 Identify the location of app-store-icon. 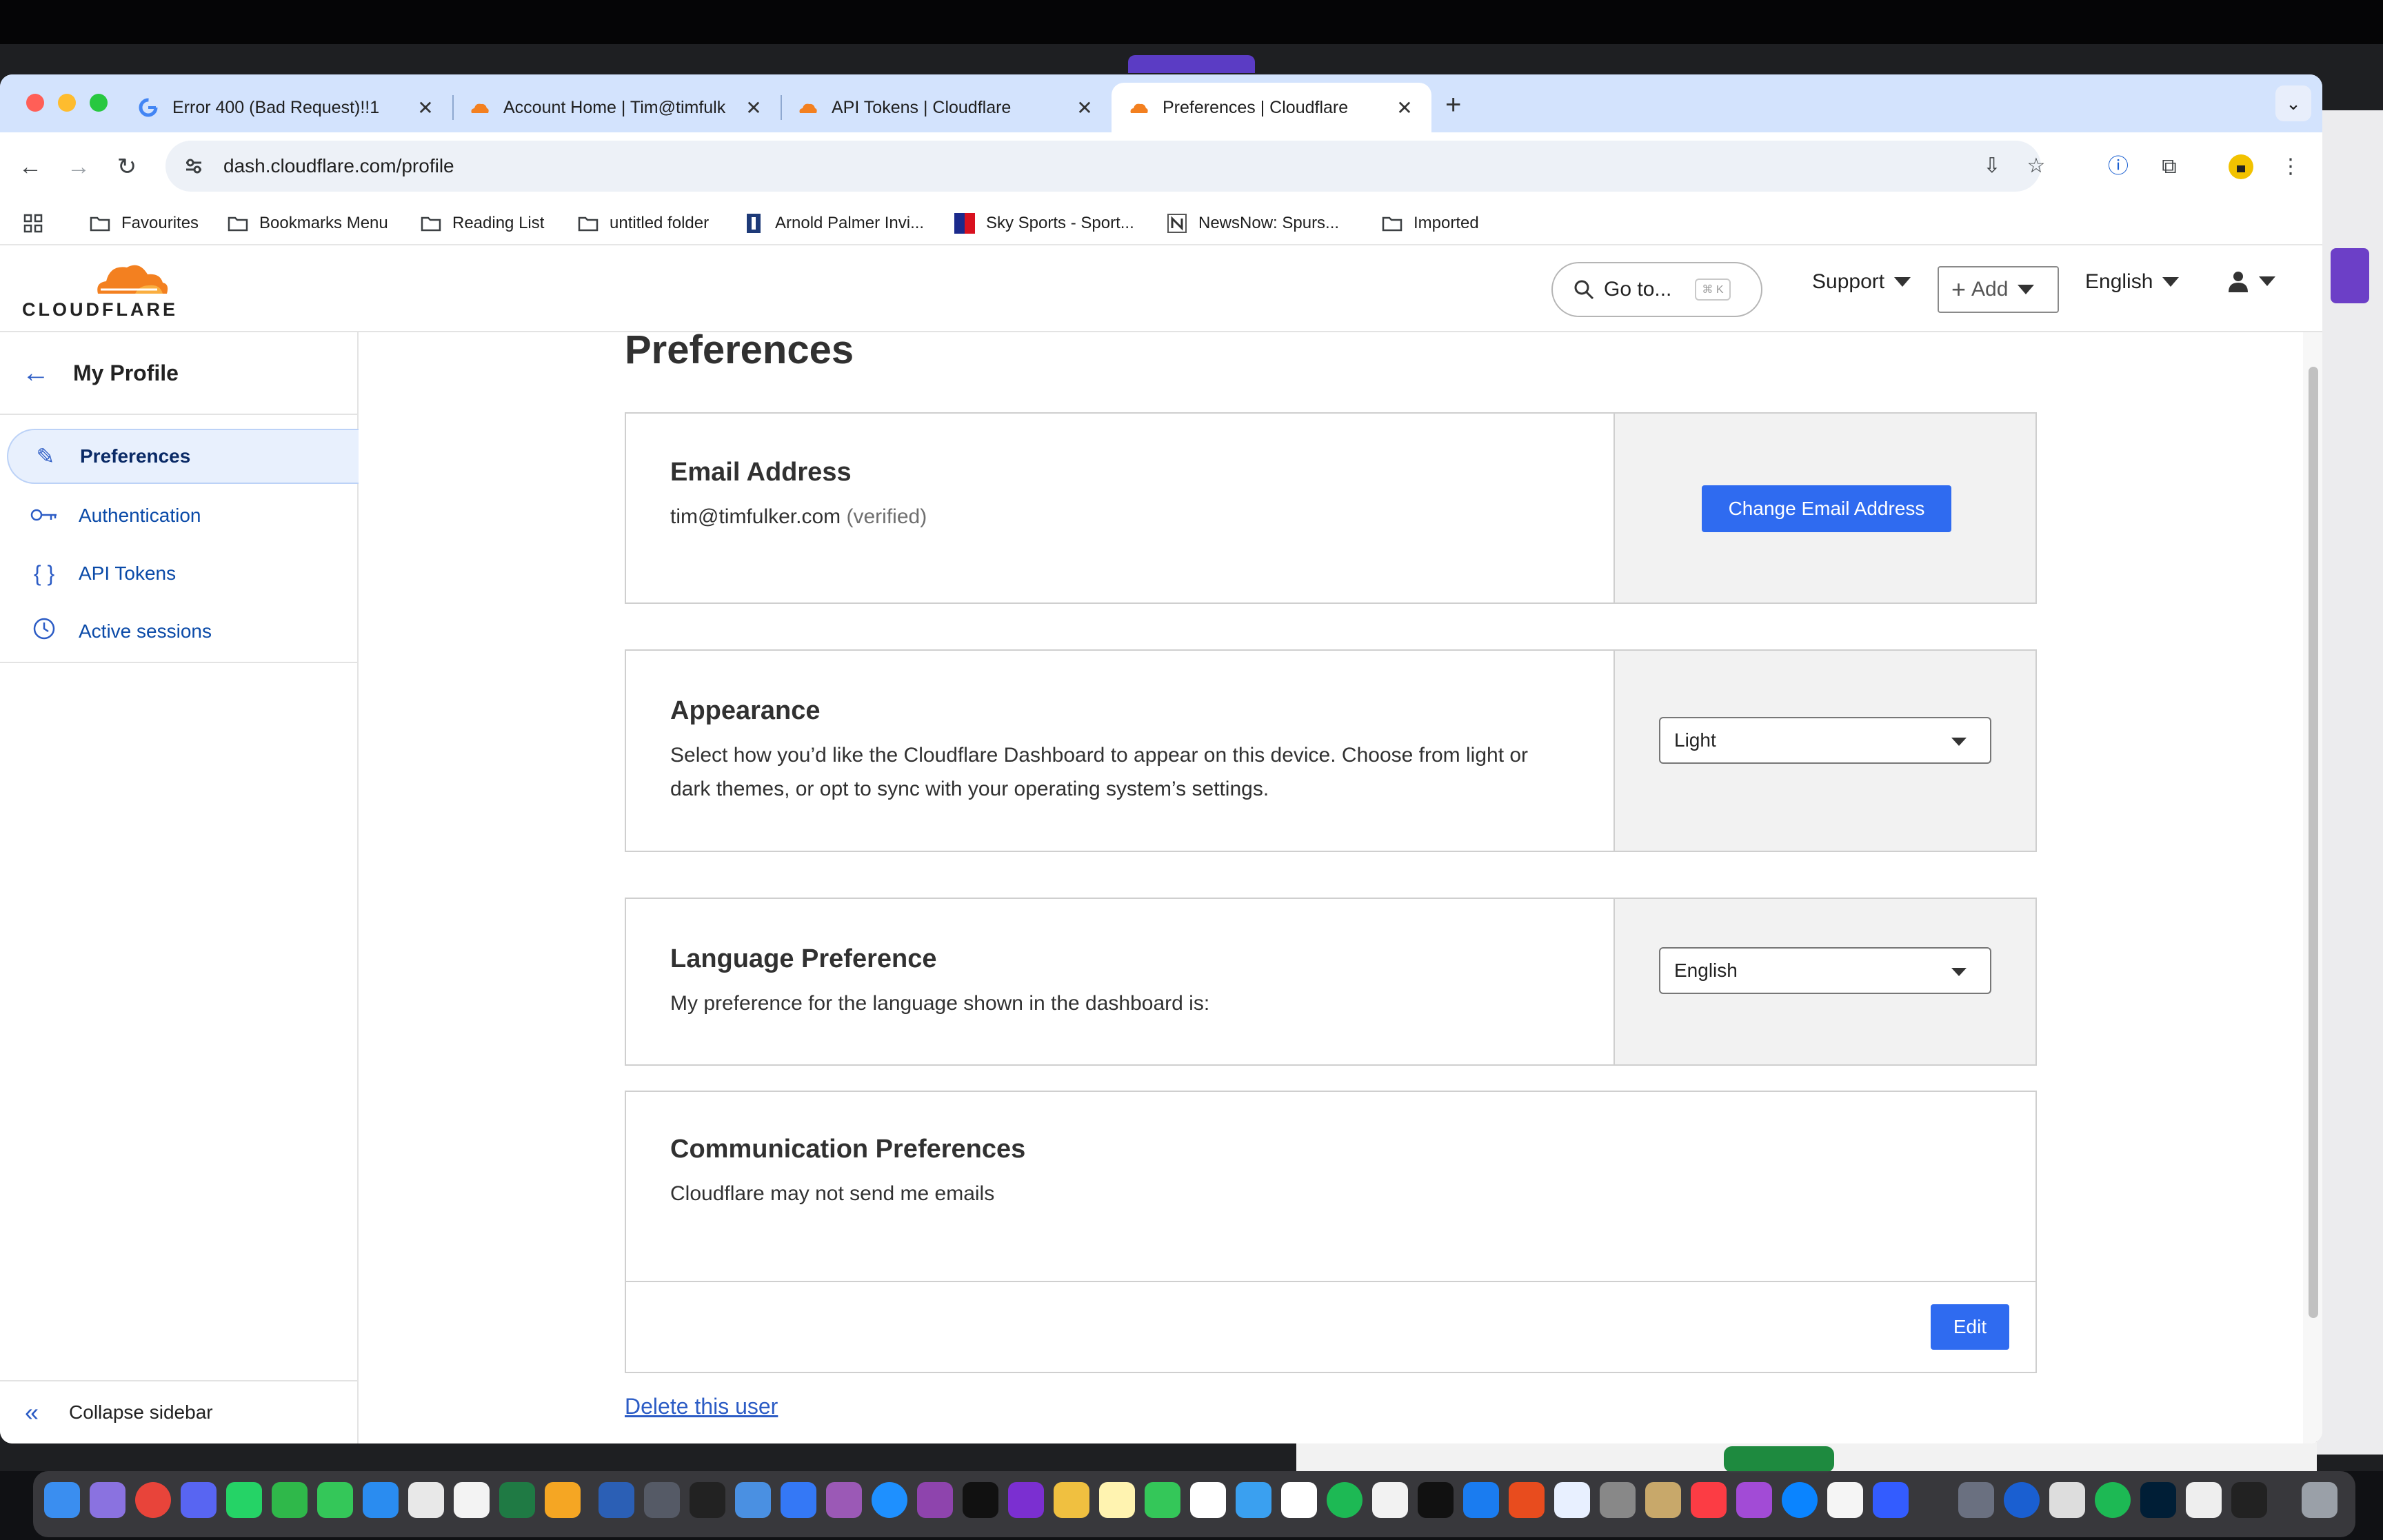
(381, 1500).